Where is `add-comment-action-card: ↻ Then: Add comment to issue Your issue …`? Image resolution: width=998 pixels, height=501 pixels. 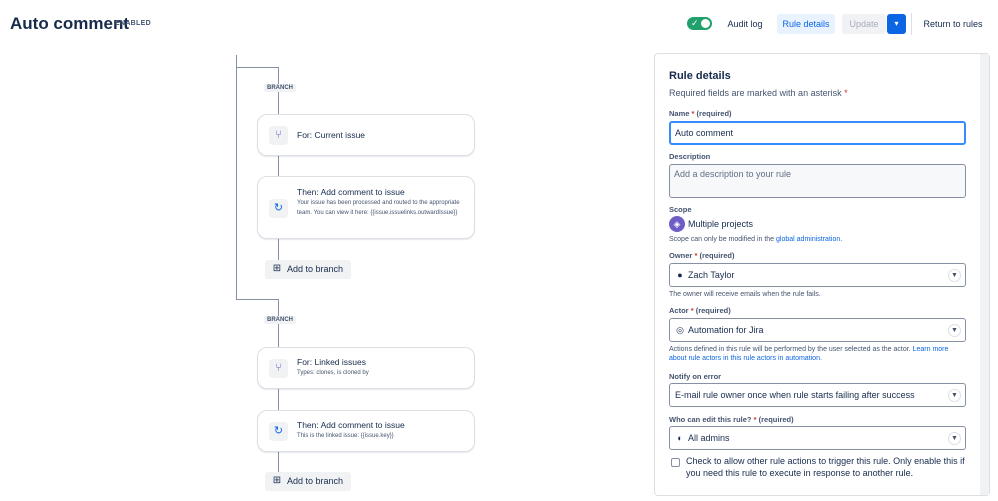 add-comment-action-card: ↻ Then: Add comment to issue Your issue … is located at coordinates (366, 207).